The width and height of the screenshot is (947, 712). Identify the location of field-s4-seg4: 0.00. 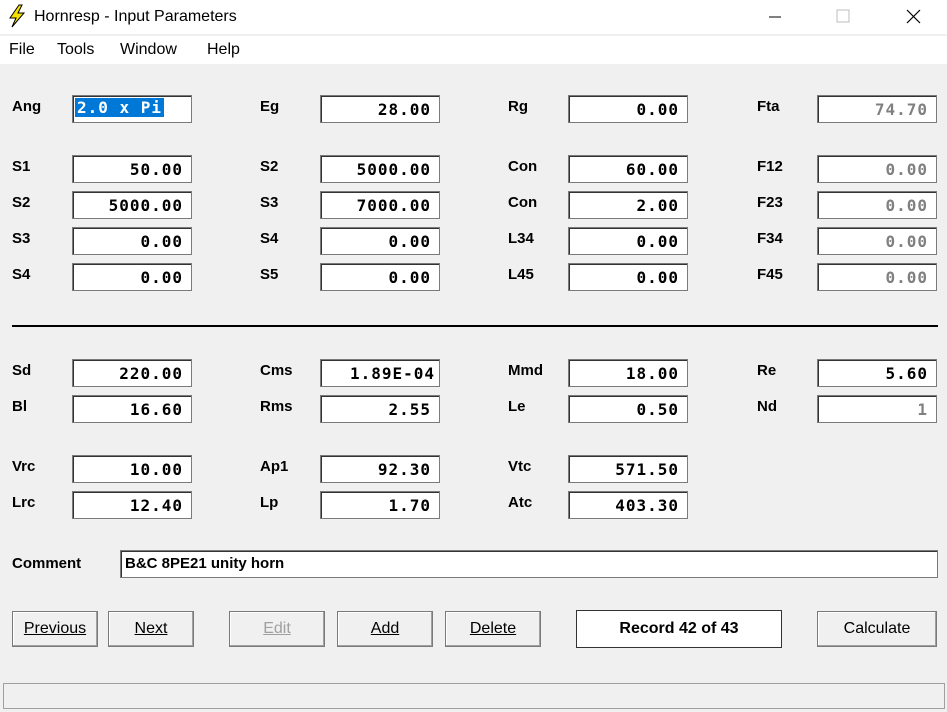
(132, 277).